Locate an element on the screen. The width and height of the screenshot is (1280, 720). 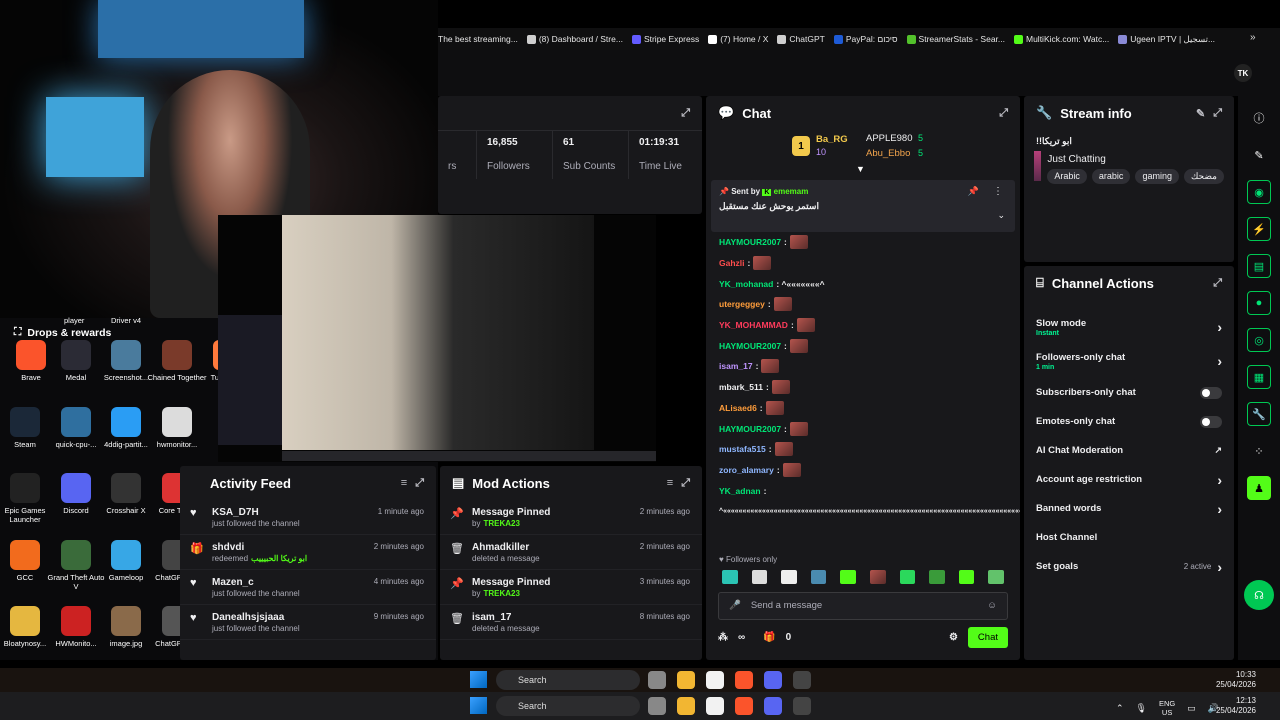
layers-icon: ▦ is located at coordinates (1259, 377).